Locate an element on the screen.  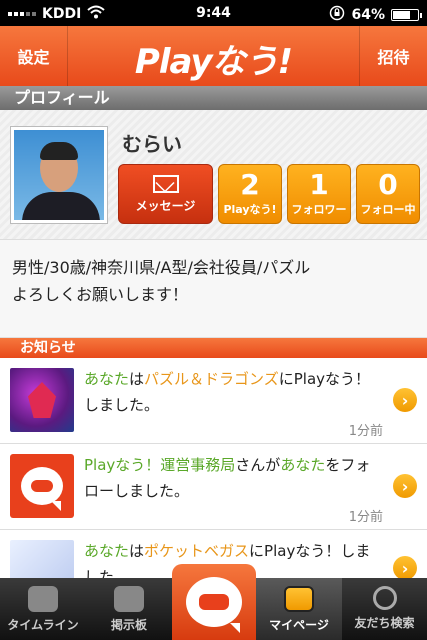
profile-section-header: プロフィール is located at coordinates (213, 98).